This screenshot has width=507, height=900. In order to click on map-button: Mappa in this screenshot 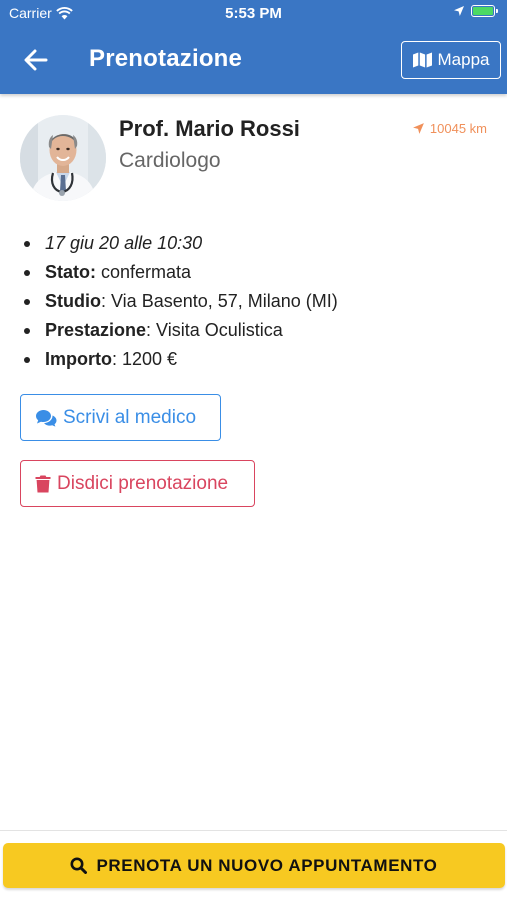, I will do `click(451, 60)`.